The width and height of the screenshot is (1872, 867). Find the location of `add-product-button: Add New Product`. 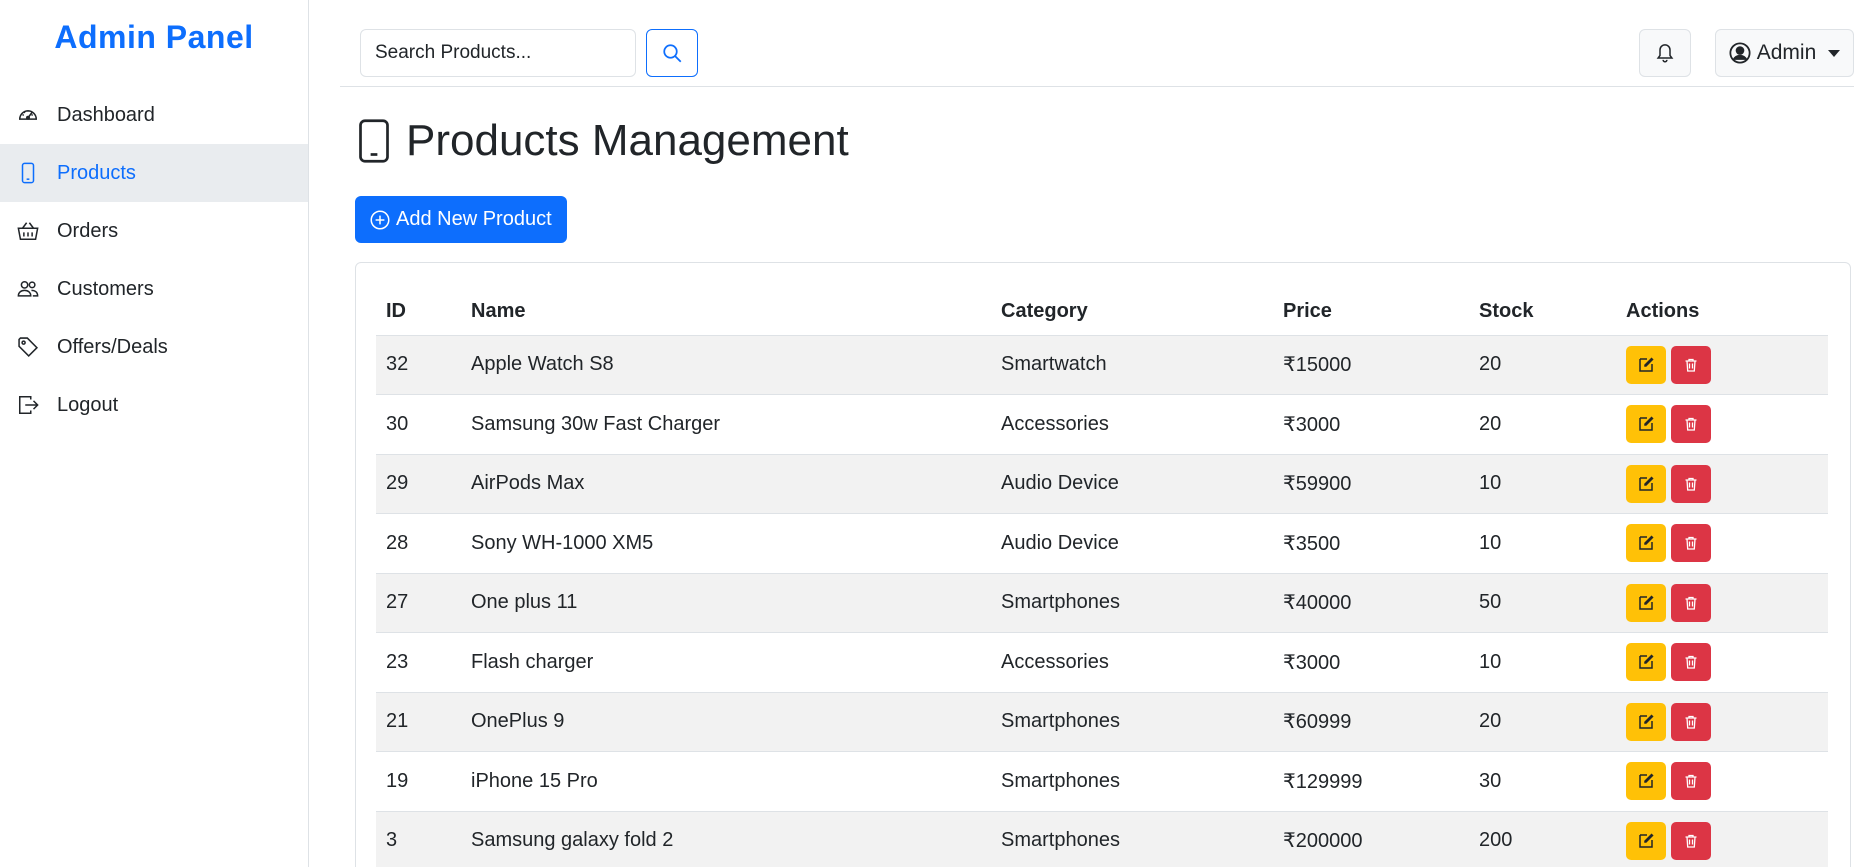

add-product-button: Add New Product is located at coordinates (461, 219).